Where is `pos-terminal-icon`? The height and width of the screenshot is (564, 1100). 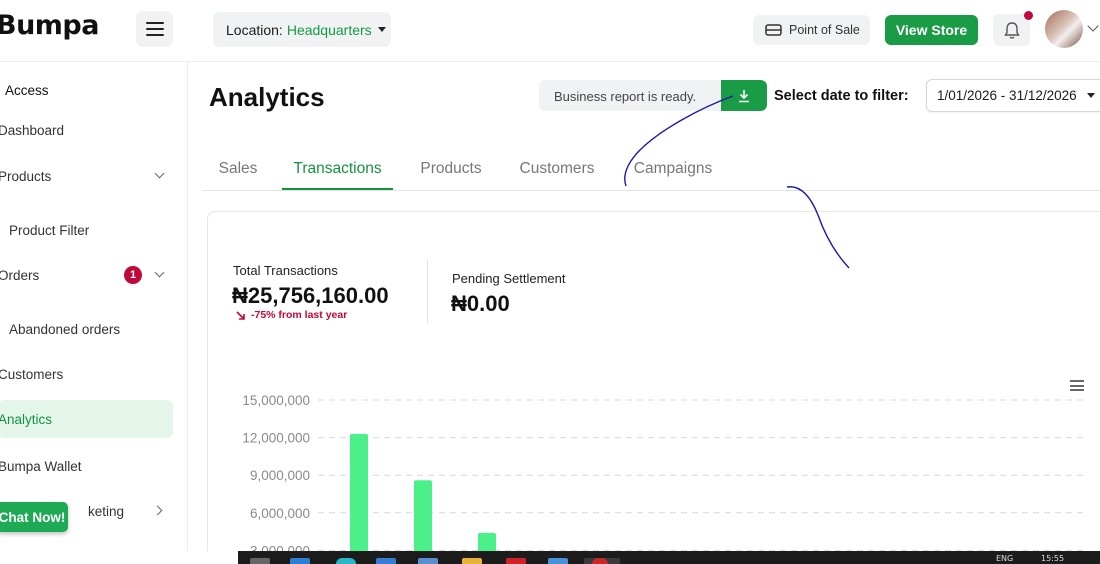
pos-terminal-icon is located at coordinates (773, 30).